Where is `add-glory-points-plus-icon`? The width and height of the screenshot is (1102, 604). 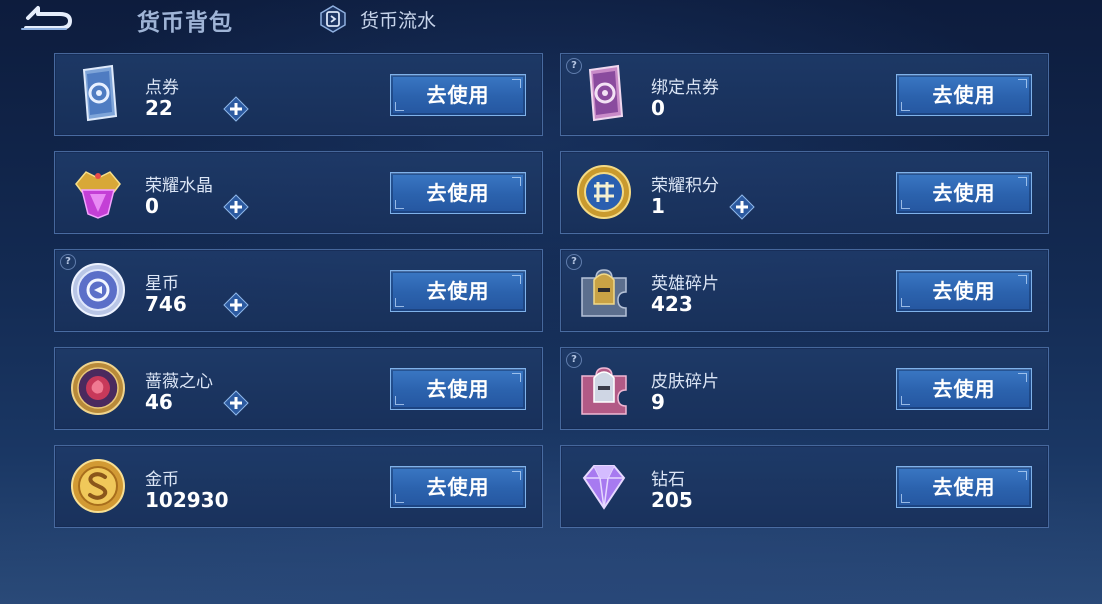
add-glory-points-plus-icon is located at coordinates (742, 207).